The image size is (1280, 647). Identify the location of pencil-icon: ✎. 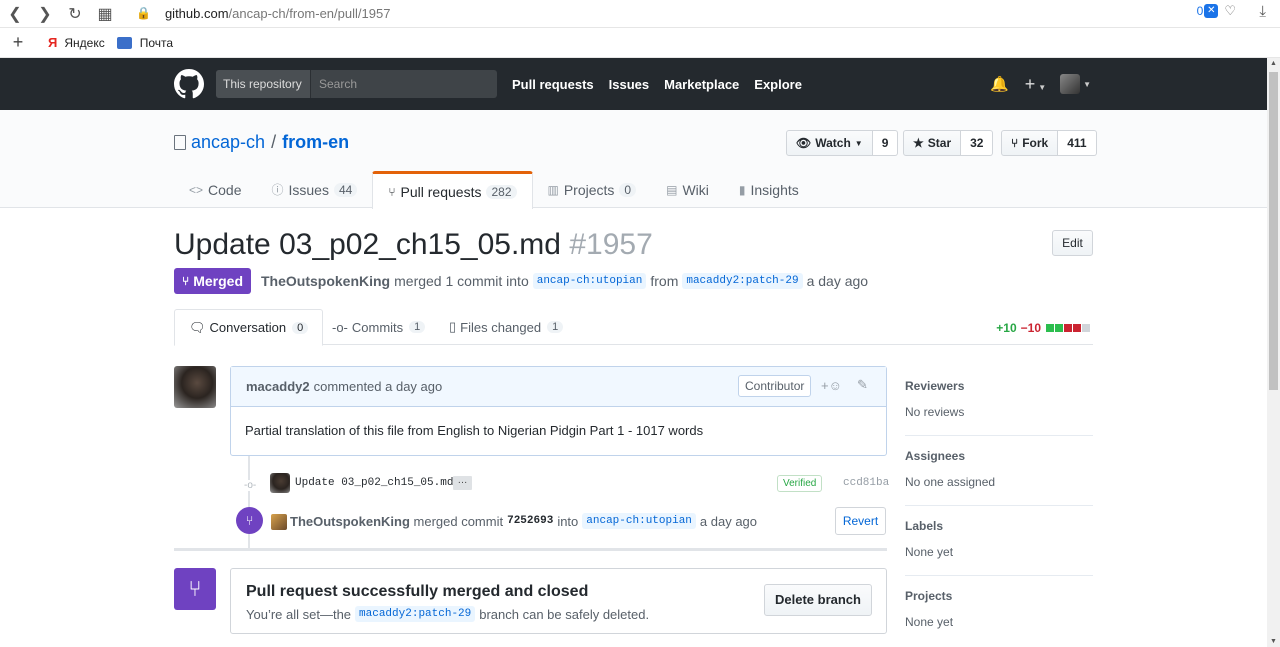
(862, 385).